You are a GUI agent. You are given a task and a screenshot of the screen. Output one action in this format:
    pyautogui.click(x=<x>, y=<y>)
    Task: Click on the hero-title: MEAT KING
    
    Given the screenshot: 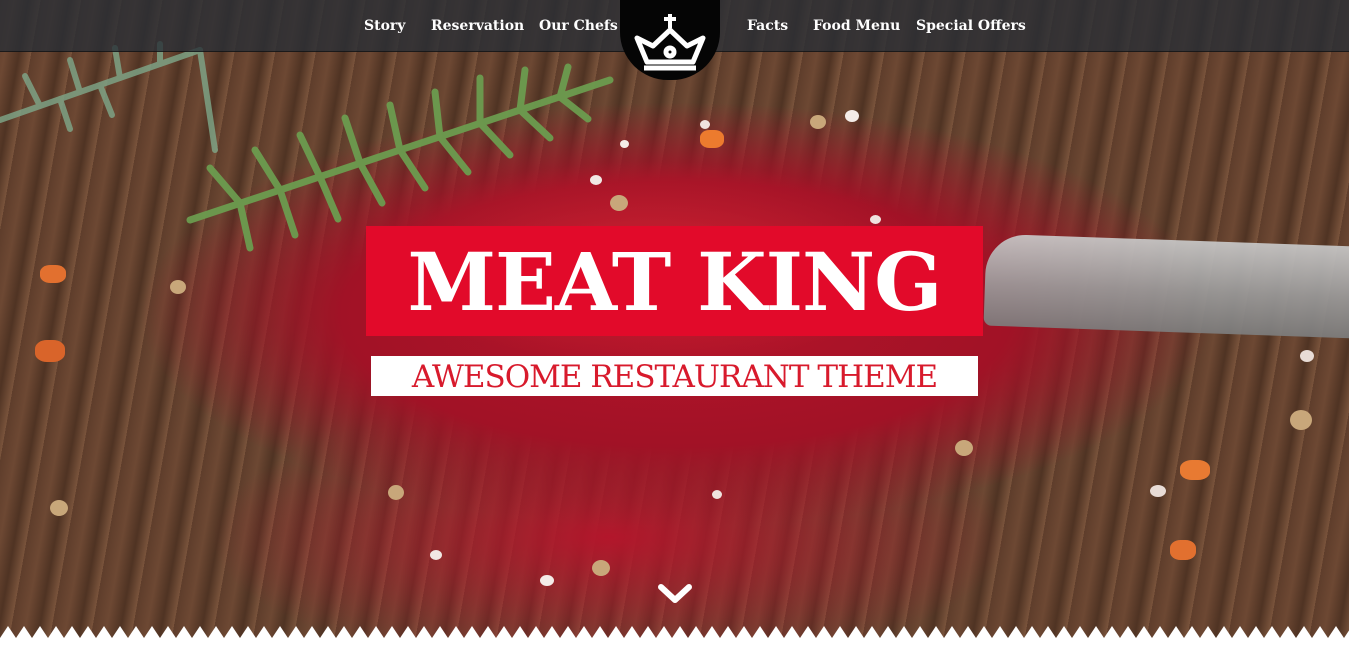 What is the action you would take?
    pyautogui.click(x=674, y=282)
    